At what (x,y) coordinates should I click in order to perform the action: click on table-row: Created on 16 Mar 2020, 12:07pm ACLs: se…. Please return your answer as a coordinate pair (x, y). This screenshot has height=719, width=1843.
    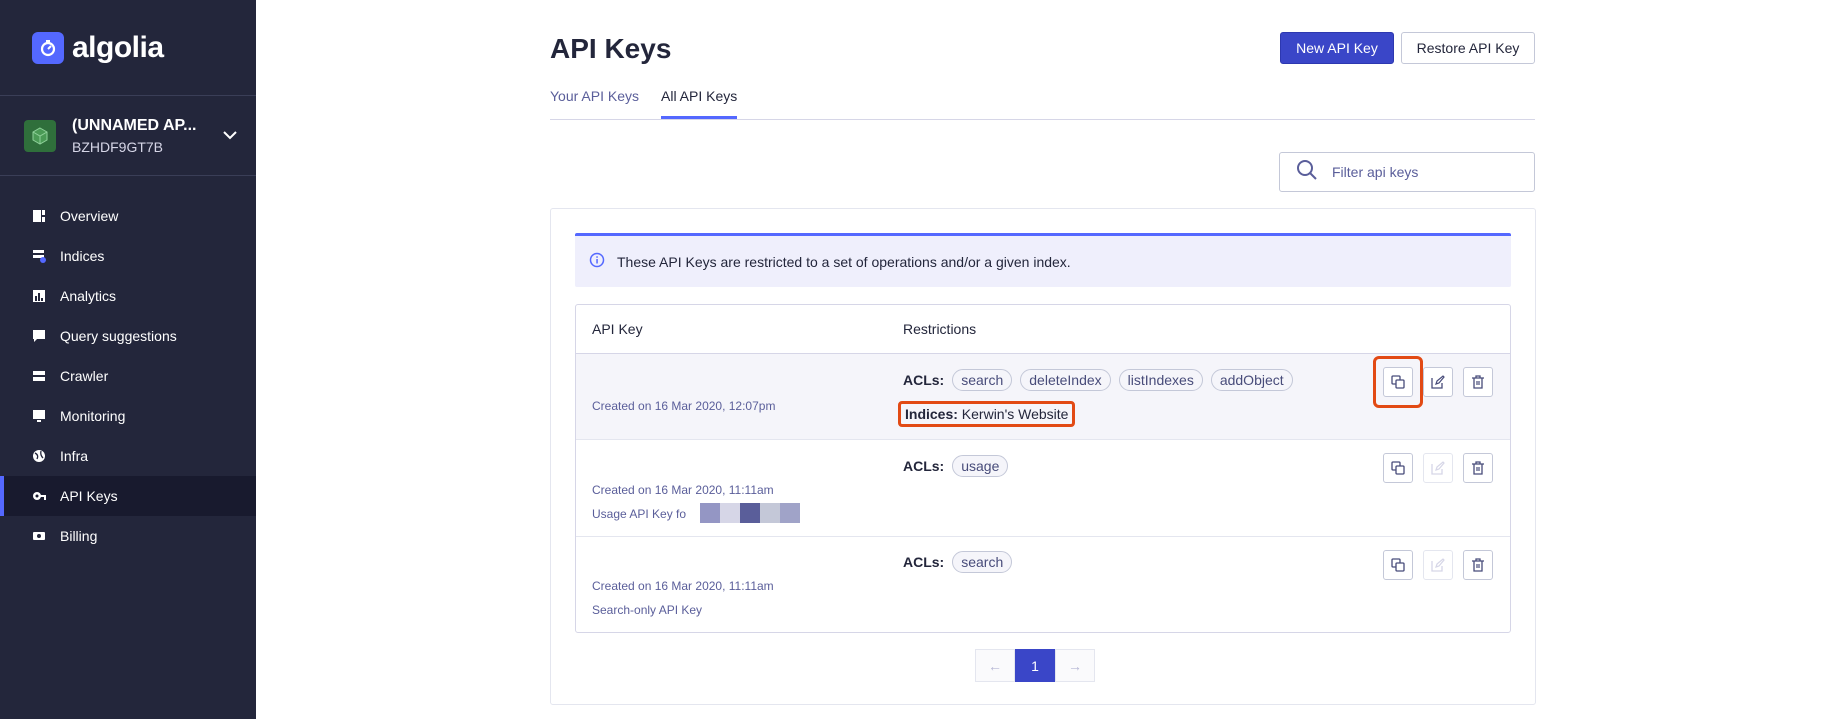
    Looking at the image, I should click on (1043, 397).